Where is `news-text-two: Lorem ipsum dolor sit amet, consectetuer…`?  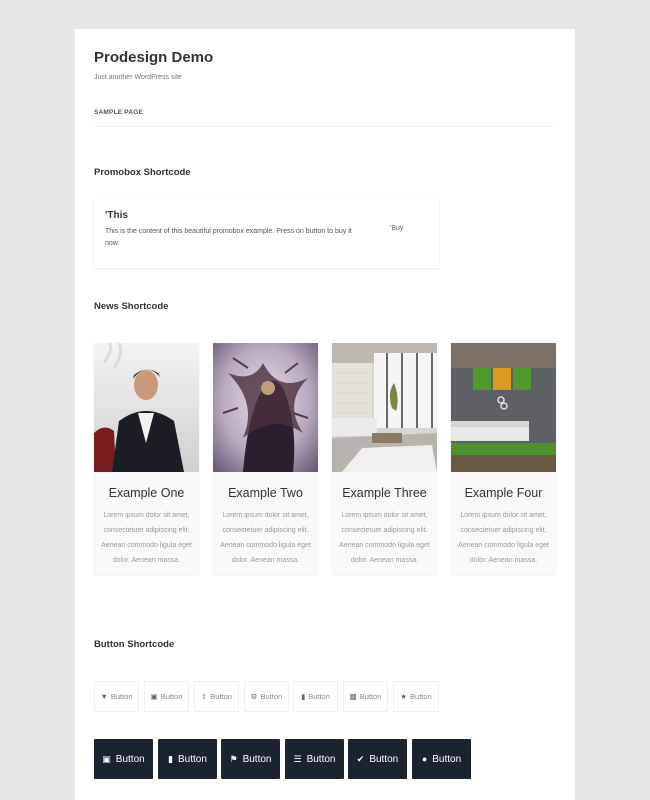 news-text-two: Lorem ipsum dolor sit amet, consectetuer… is located at coordinates (265, 538).